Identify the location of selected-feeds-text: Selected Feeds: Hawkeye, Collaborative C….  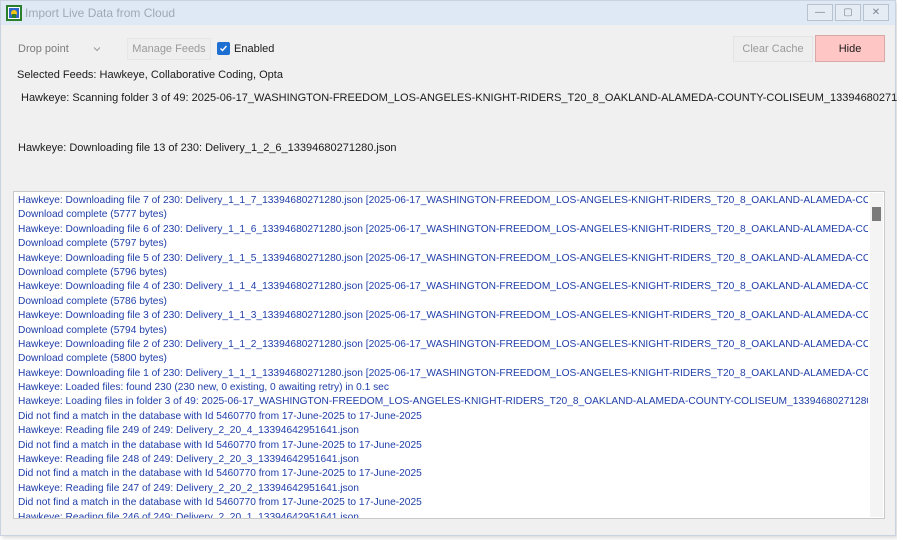
(150, 75).